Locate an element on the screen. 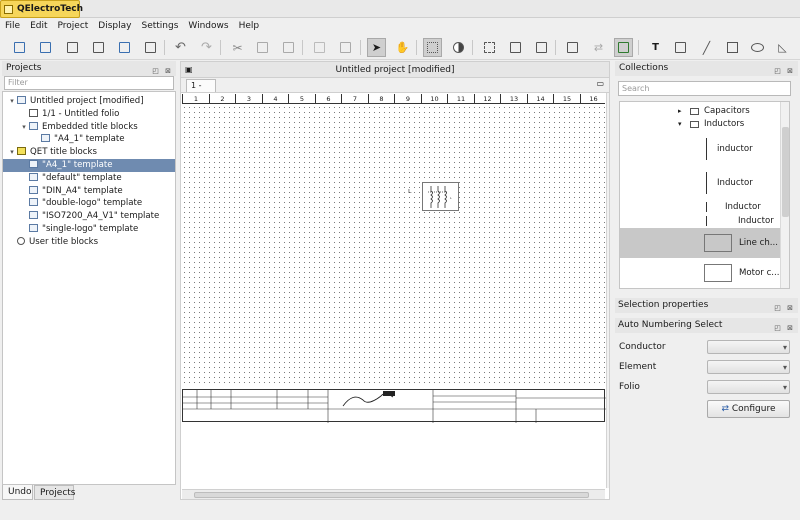  delete-icon is located at coordinates (319, 47).